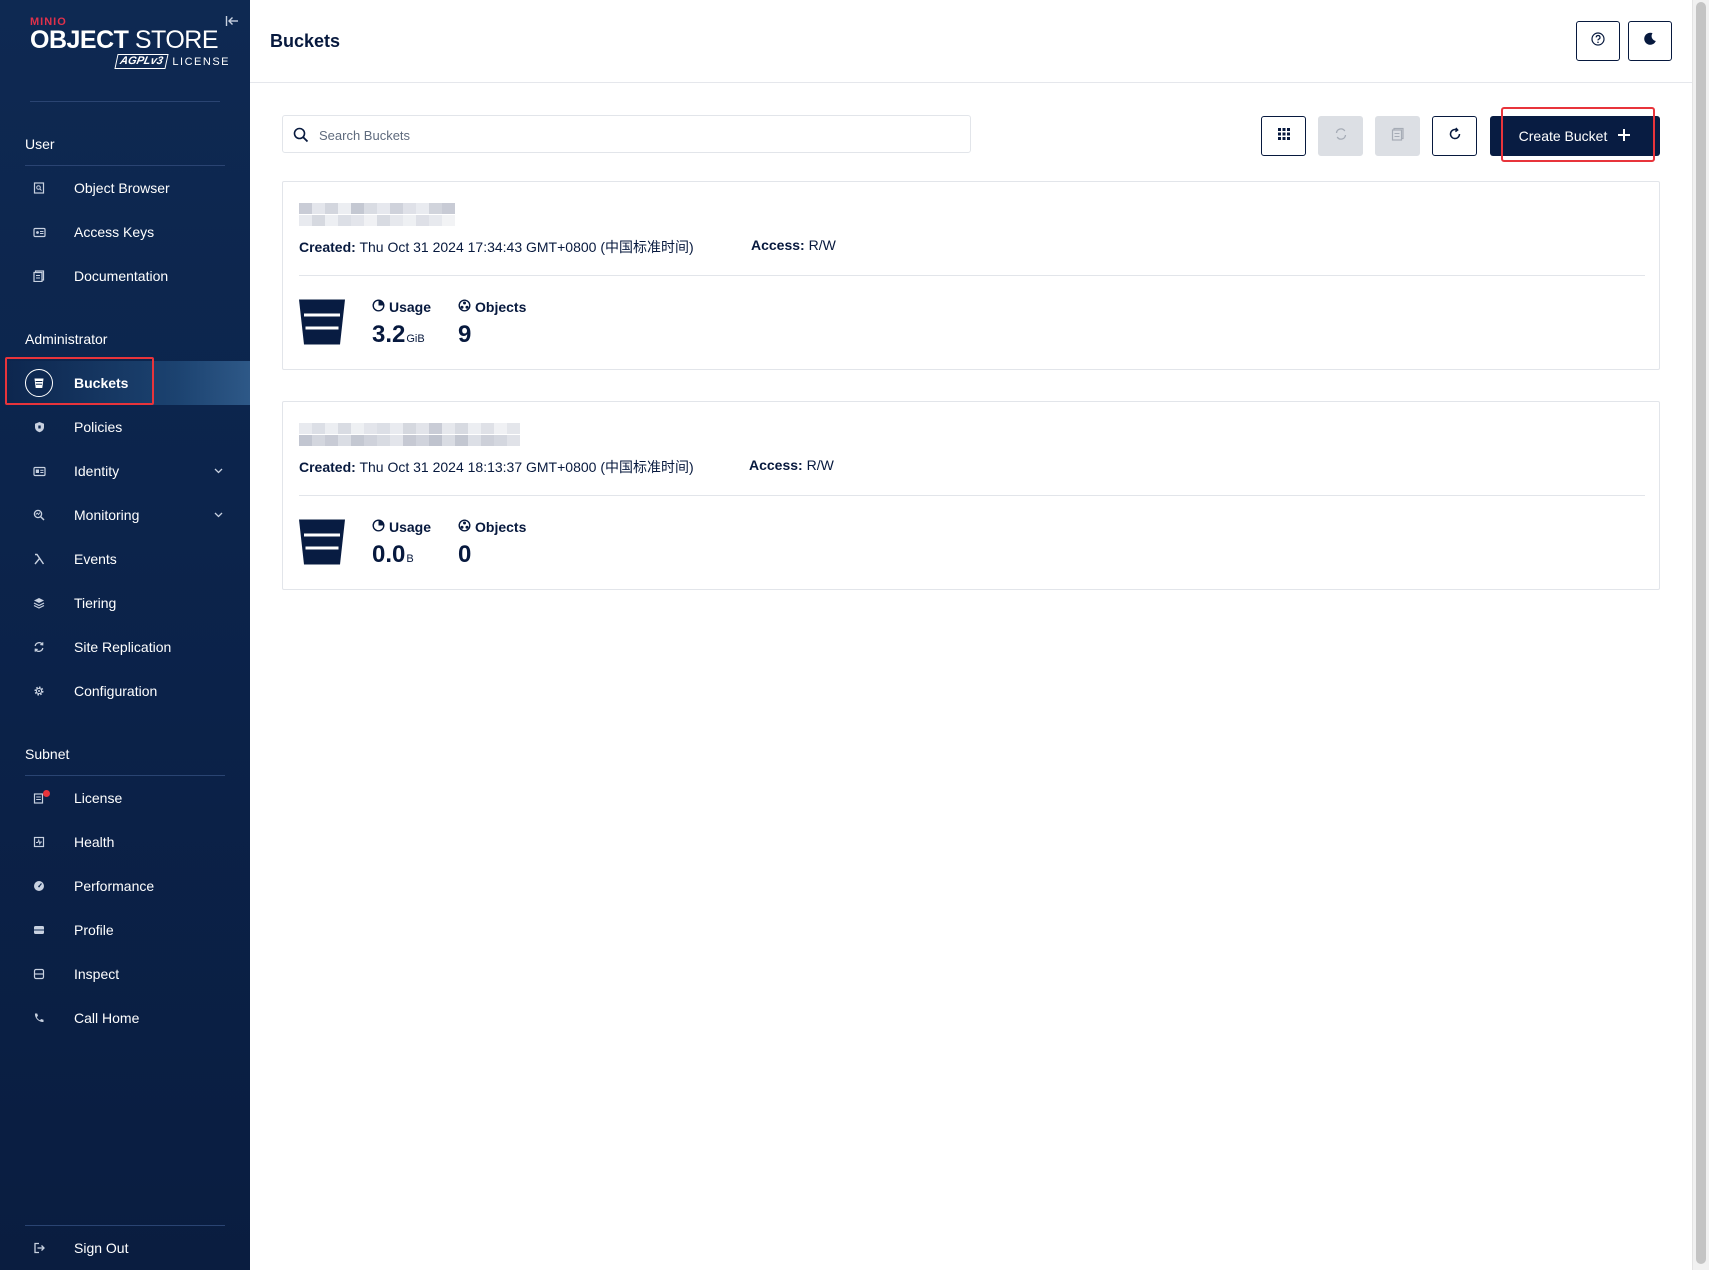 This screenshot has width=1709, height=1270. What do you see at coordinates (402, 543) in the screenshot?
I see `bucket-usage: Usage 0.0B` at bounding box center [402, 543].